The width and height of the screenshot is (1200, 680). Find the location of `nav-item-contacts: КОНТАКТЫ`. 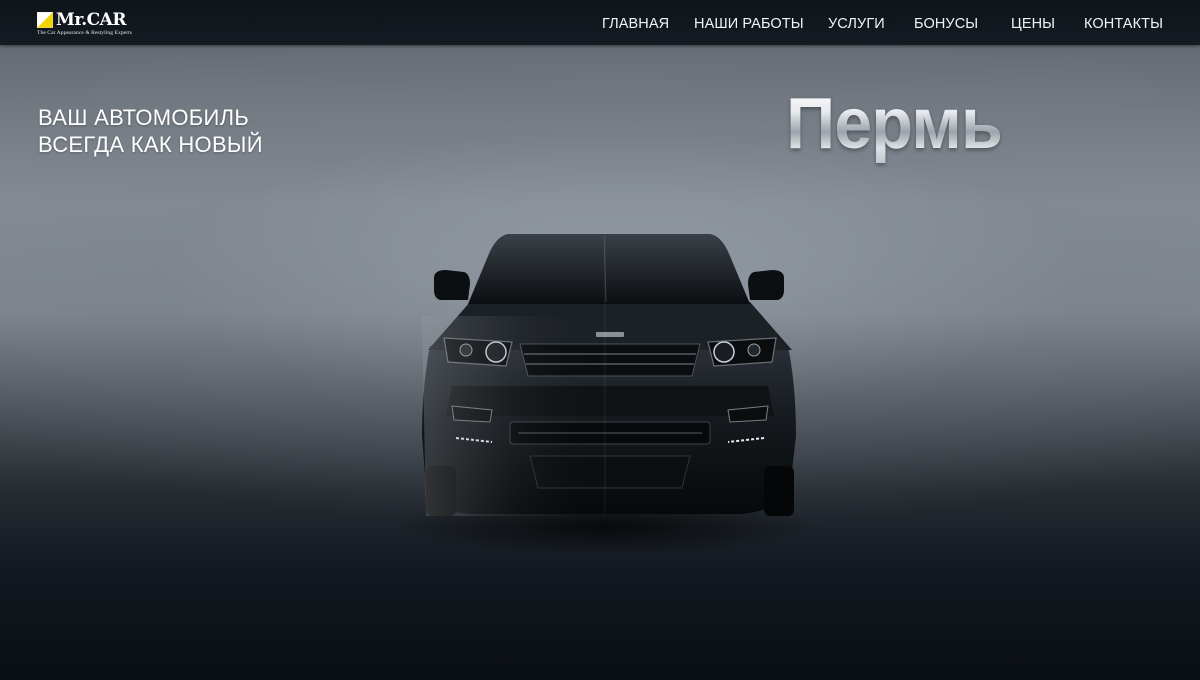

nav-item-contacts: КОНТАКТЫ is located at coordinates (1123, 24).